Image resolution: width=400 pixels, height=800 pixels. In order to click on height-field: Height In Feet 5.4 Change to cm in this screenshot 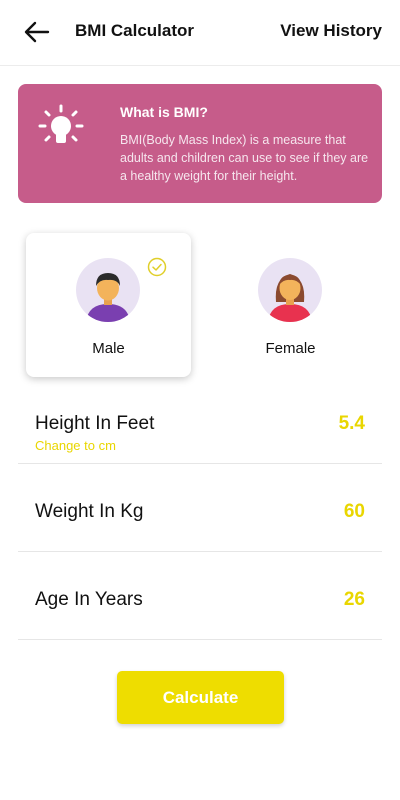, I will do `click(200, 429)`.